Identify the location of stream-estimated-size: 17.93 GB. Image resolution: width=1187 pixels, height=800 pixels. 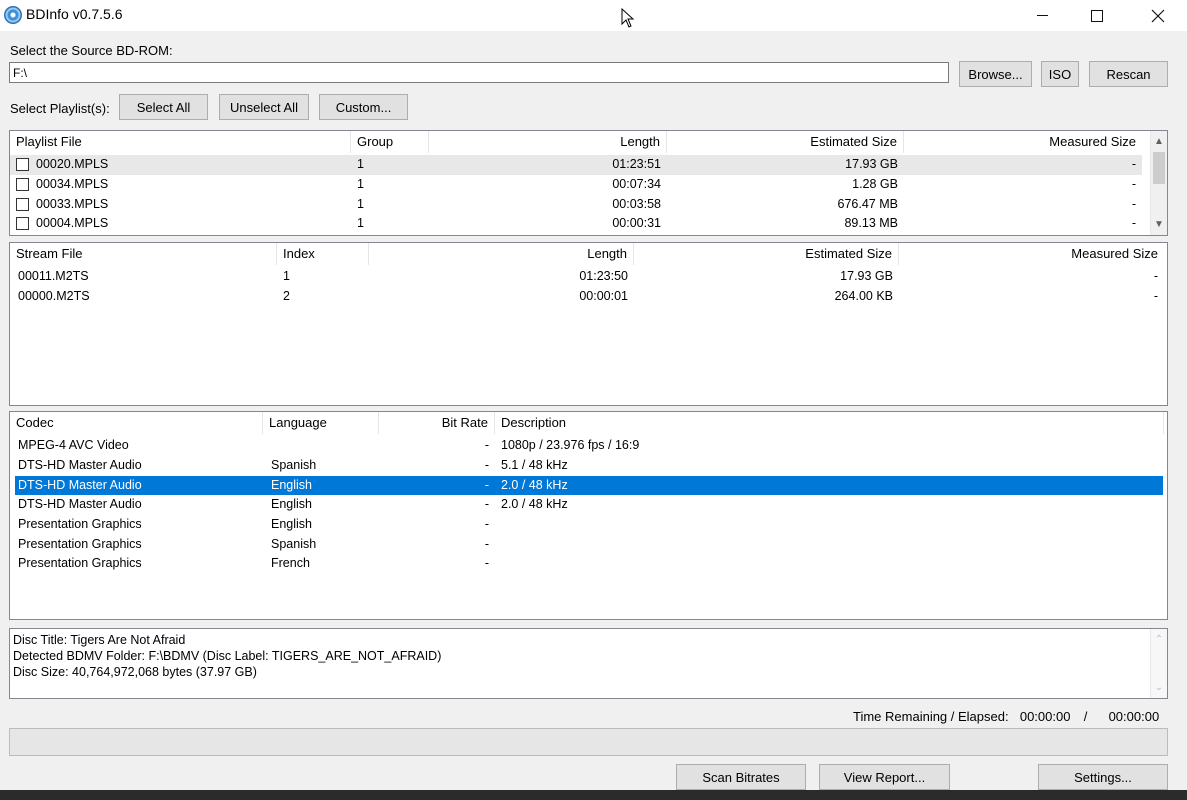
(866, 276).